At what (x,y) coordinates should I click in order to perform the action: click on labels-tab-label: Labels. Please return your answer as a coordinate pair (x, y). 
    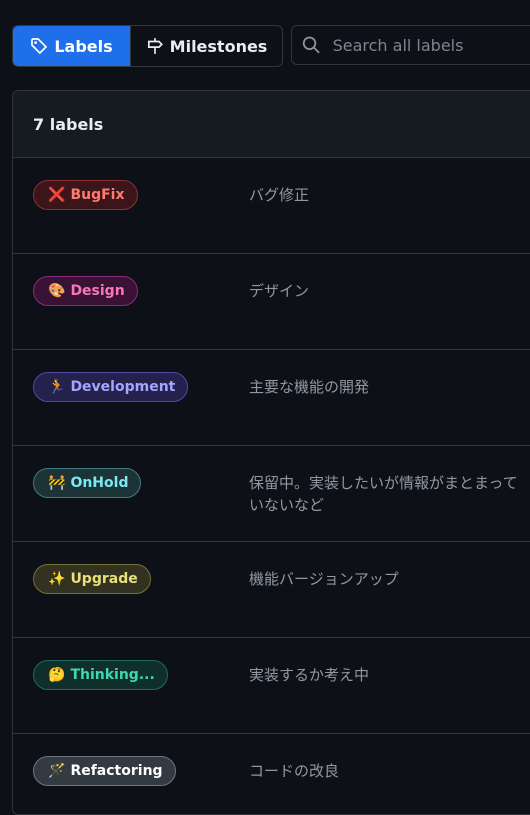
    Looking at the image, I should click on (83, 46).